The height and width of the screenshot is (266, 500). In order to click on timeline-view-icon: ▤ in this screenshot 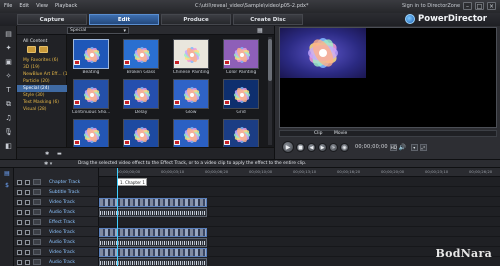, I will do `click(7, 174)`.